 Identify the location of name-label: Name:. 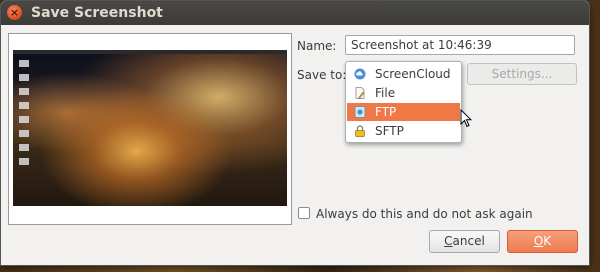
(317, 46).